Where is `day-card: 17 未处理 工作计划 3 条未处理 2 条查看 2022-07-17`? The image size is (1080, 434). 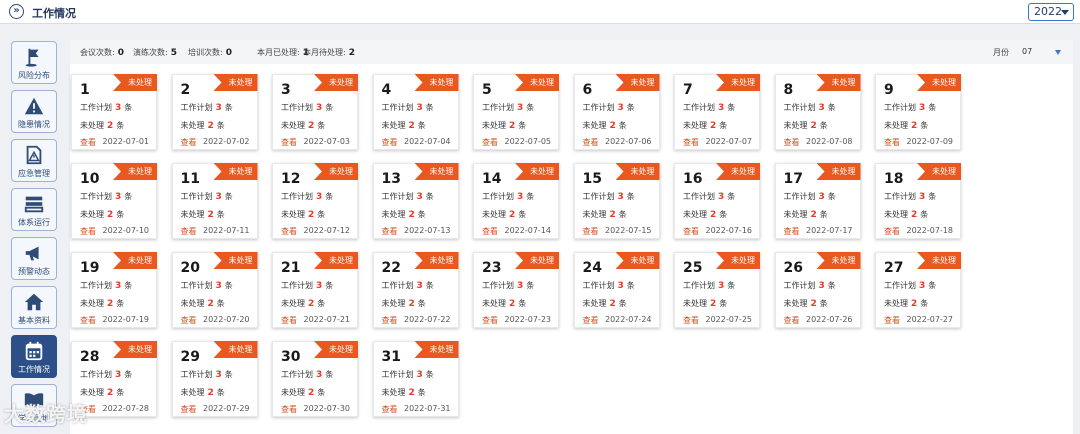
day-card: 17 未处理 工作计划 3 条未处理 2 条查看 2022-07-17 is located at coordinates (817, 201).